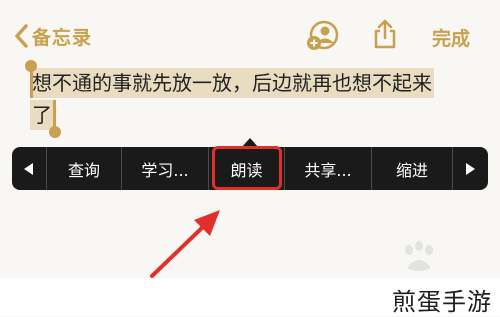 The width and height of the screenshot is (500, 317). I want to click on triangle-left-icon, so click(28, 168).